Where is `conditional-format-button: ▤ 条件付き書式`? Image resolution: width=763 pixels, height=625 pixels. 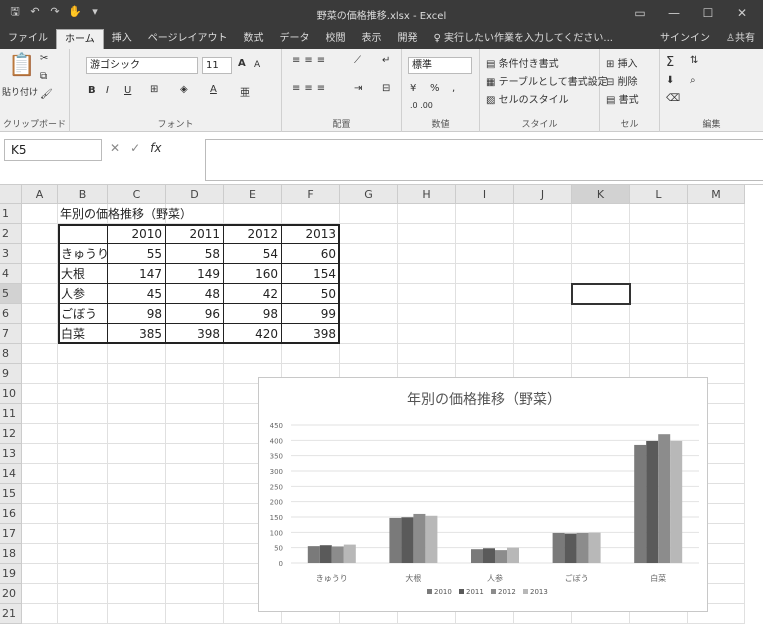
conditional-format-button: ▤ 条件付き書式 is located at coordinates (522, 62).